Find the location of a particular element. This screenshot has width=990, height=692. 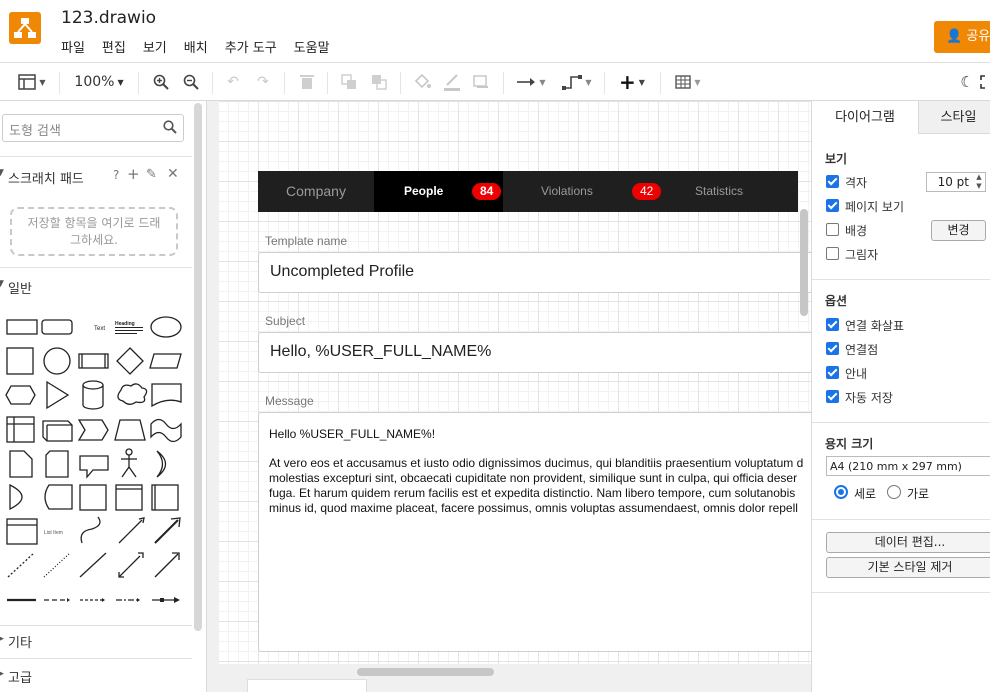

app-header: 123.drawio 파일 편집 보기 배치 추가 도구 도움말 👤 공유 is located at coordinates (495, 31).